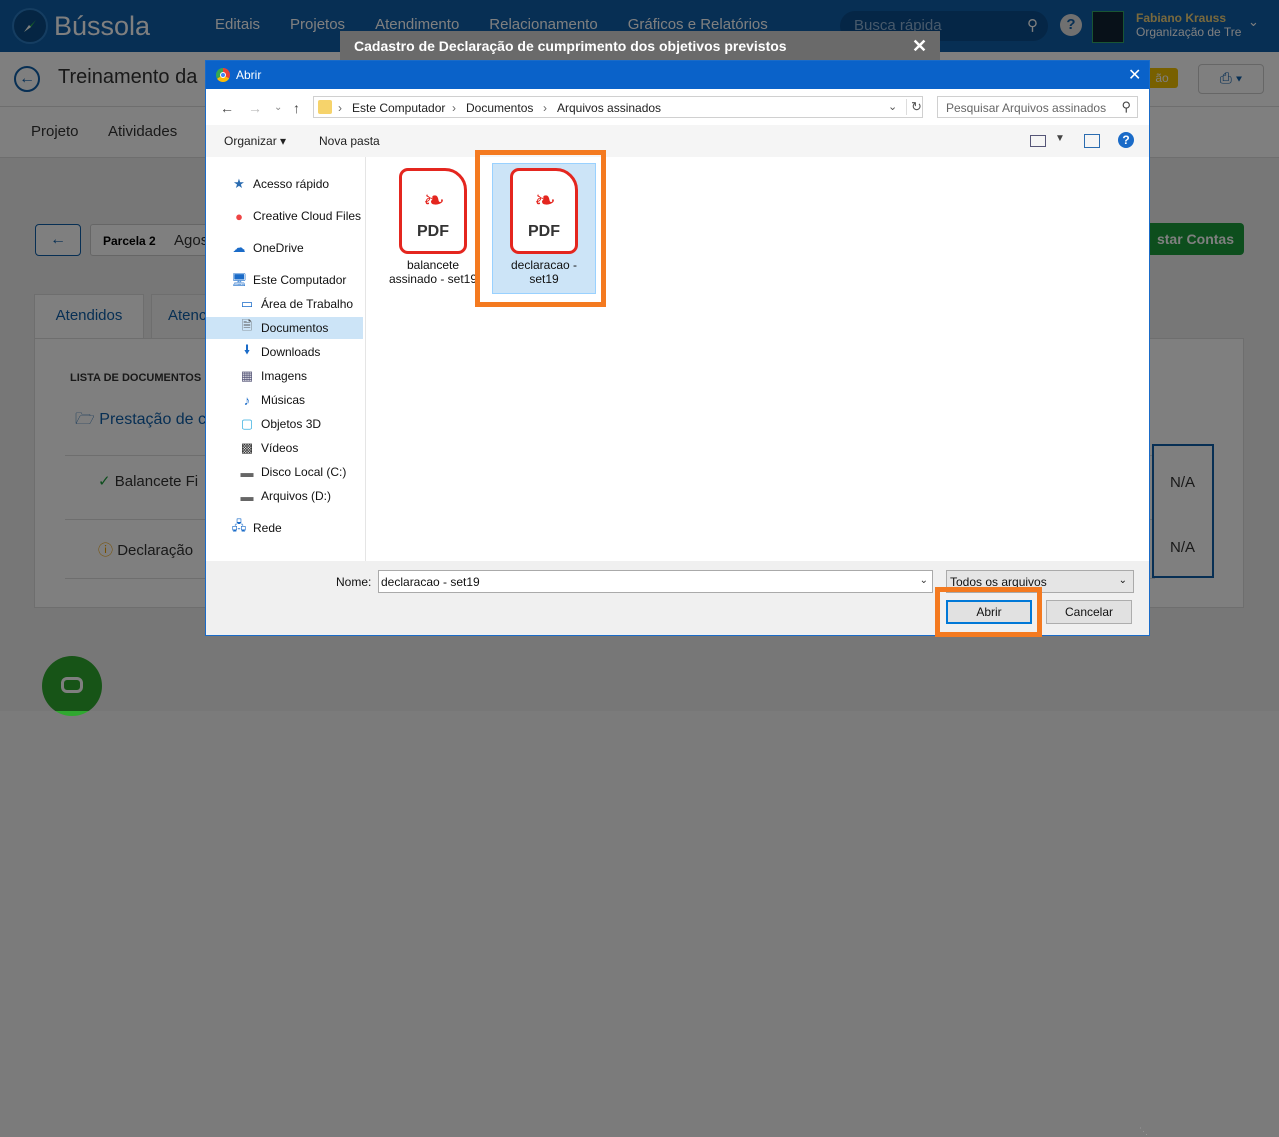 The image size is (1279, 1137). What do you see at coordinates (433, 279) in the screenshot?
I see `file-name: assinado - set19` at bounding box center [433, 279].